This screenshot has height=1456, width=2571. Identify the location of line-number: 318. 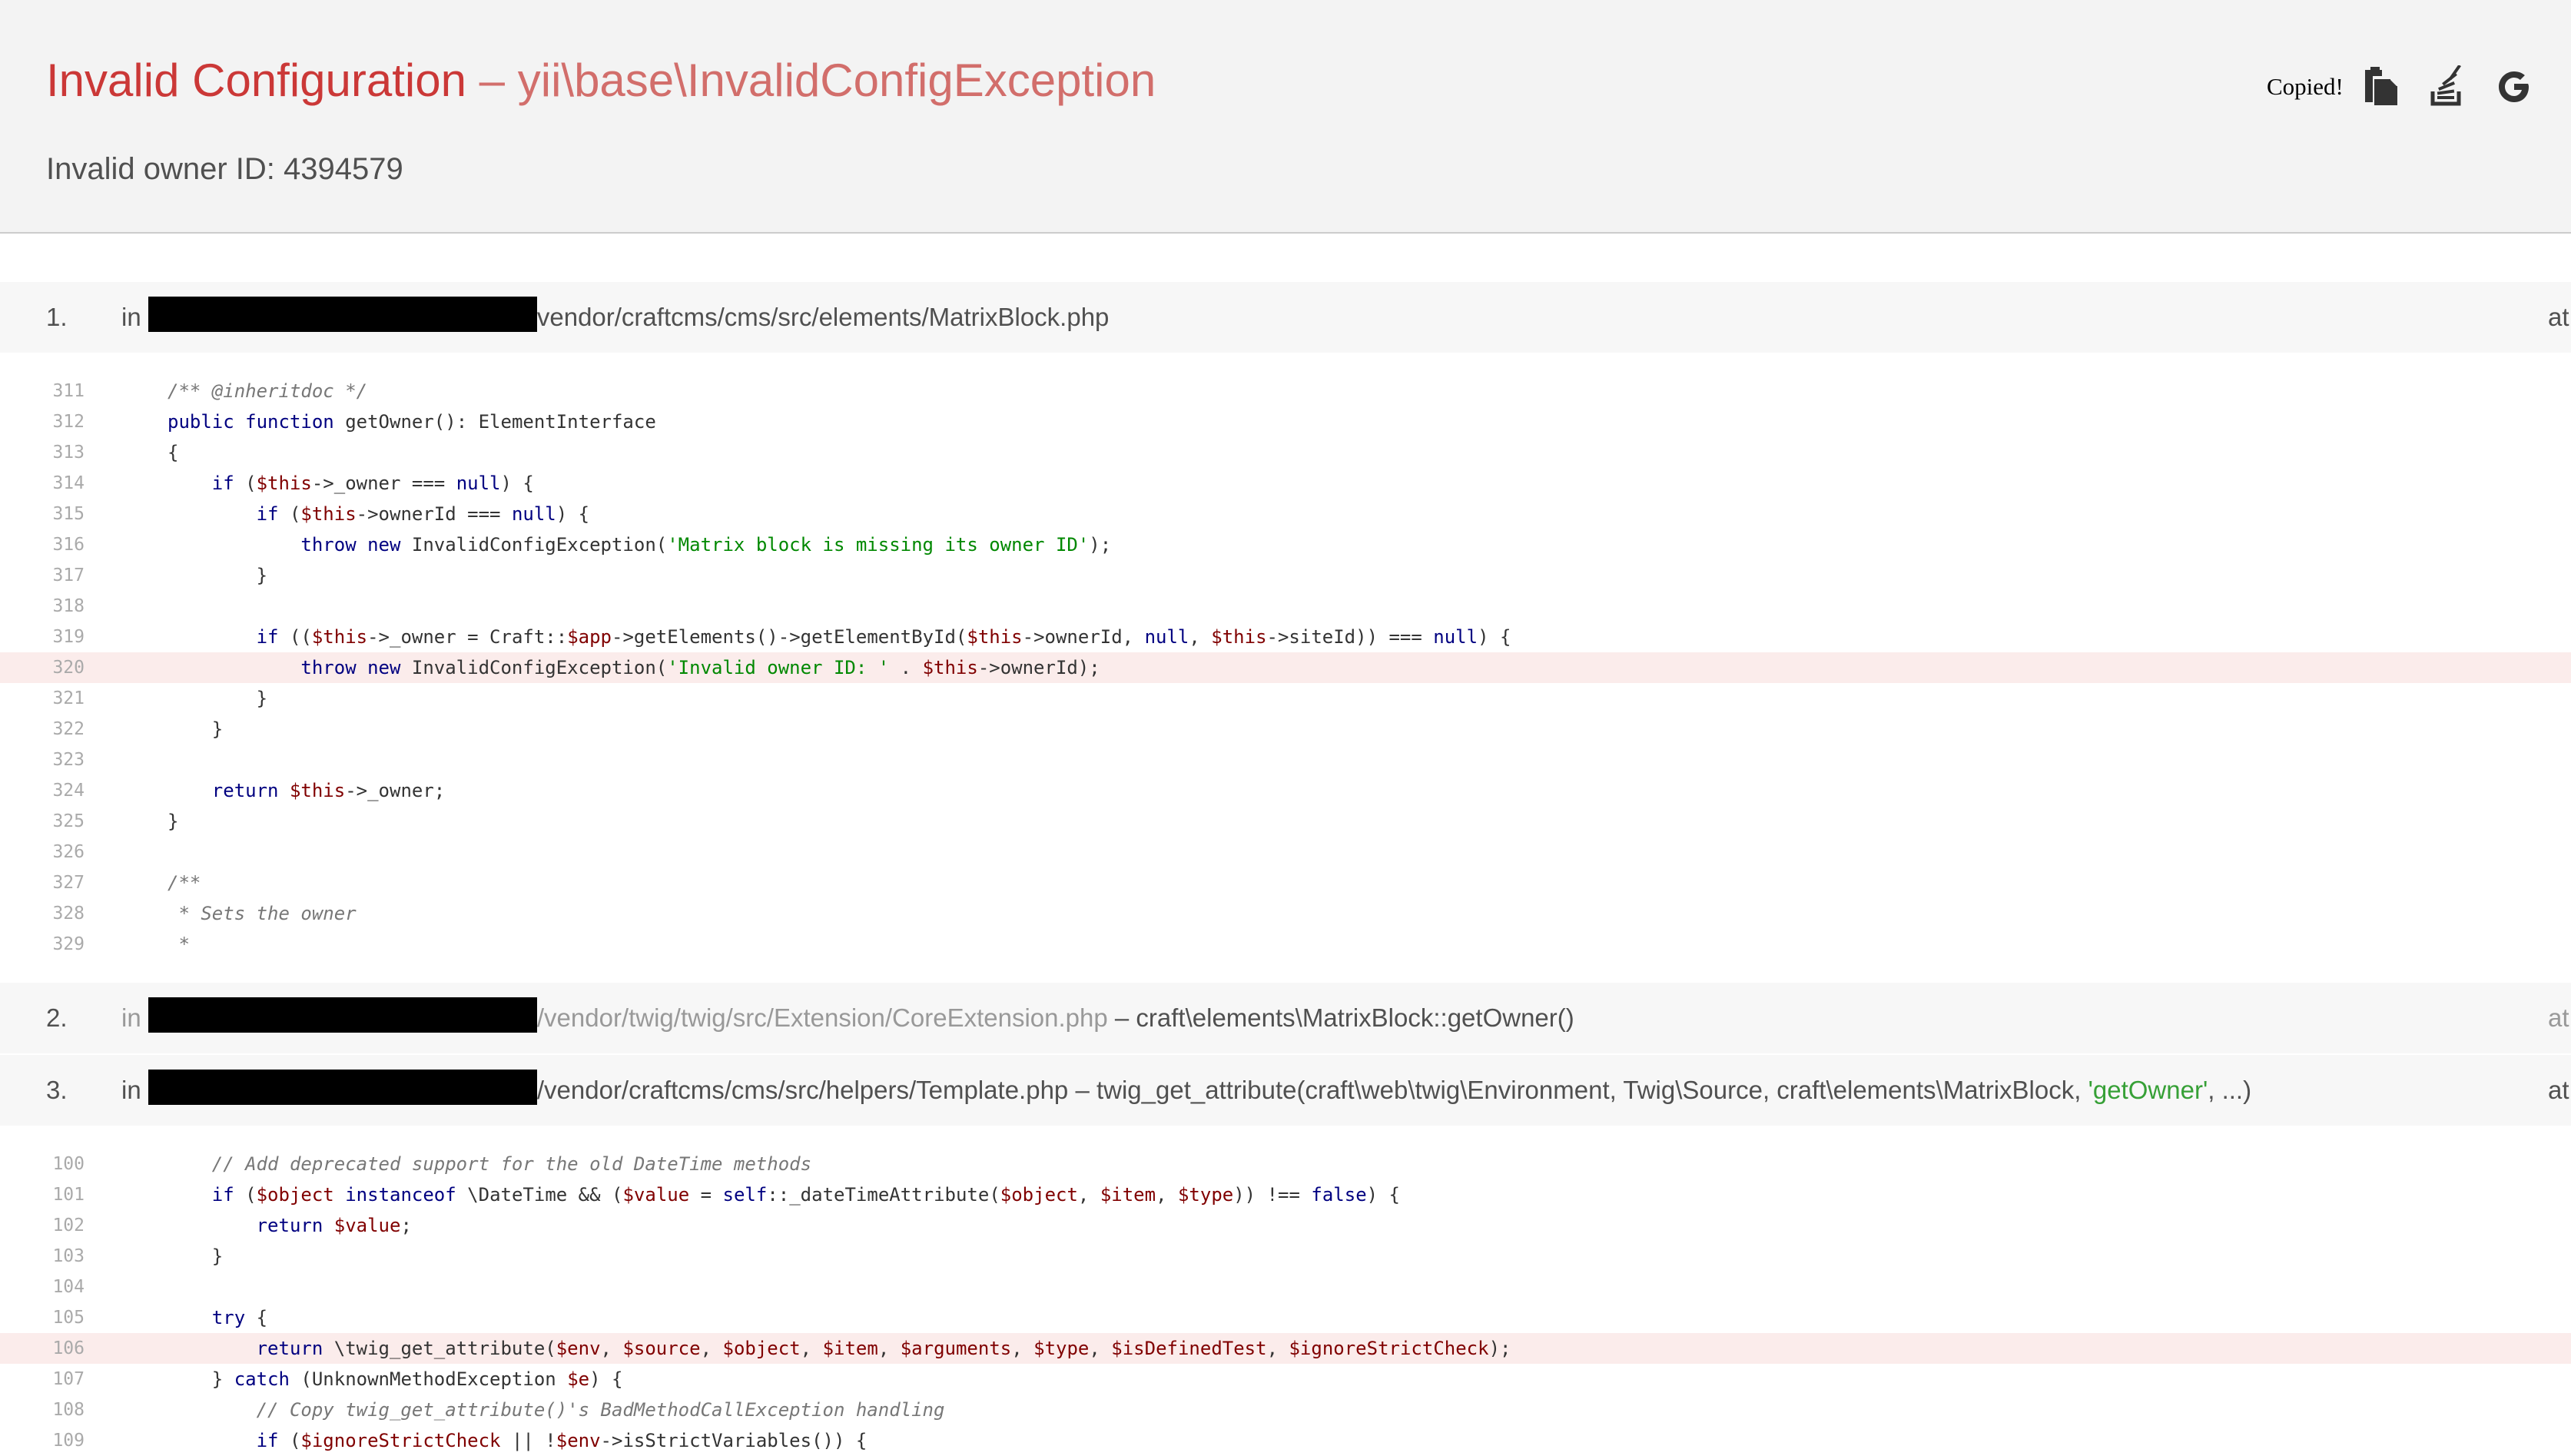
(69, 606).